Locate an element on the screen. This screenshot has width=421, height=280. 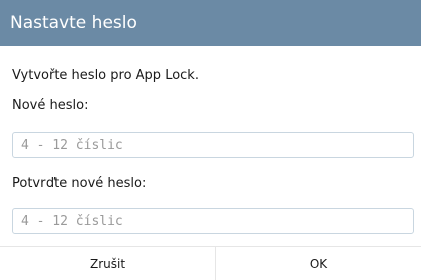
confirm-password-label: Potvrďte nové heslo: is located at coordinates (79, 183).